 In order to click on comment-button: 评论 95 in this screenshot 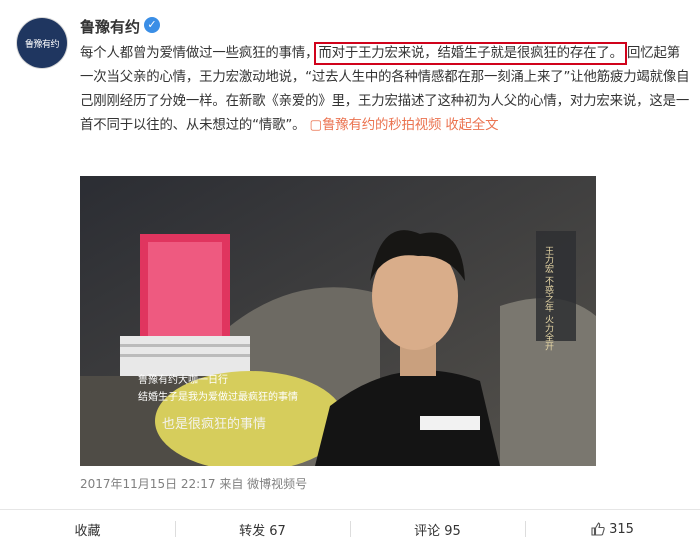, I will do `click(437, 529)`.